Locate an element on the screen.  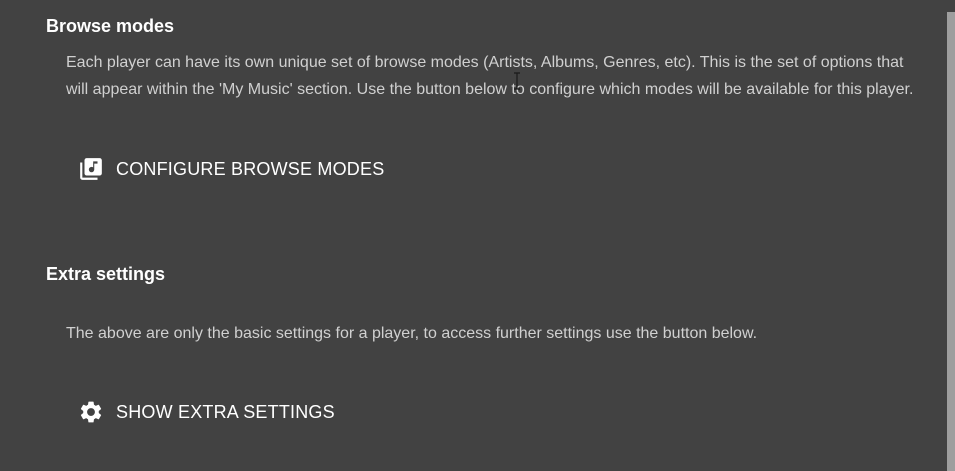
configure-browse-modes-button: CONFIGURE BROWSE MODES is located at coordinates (231, 169).